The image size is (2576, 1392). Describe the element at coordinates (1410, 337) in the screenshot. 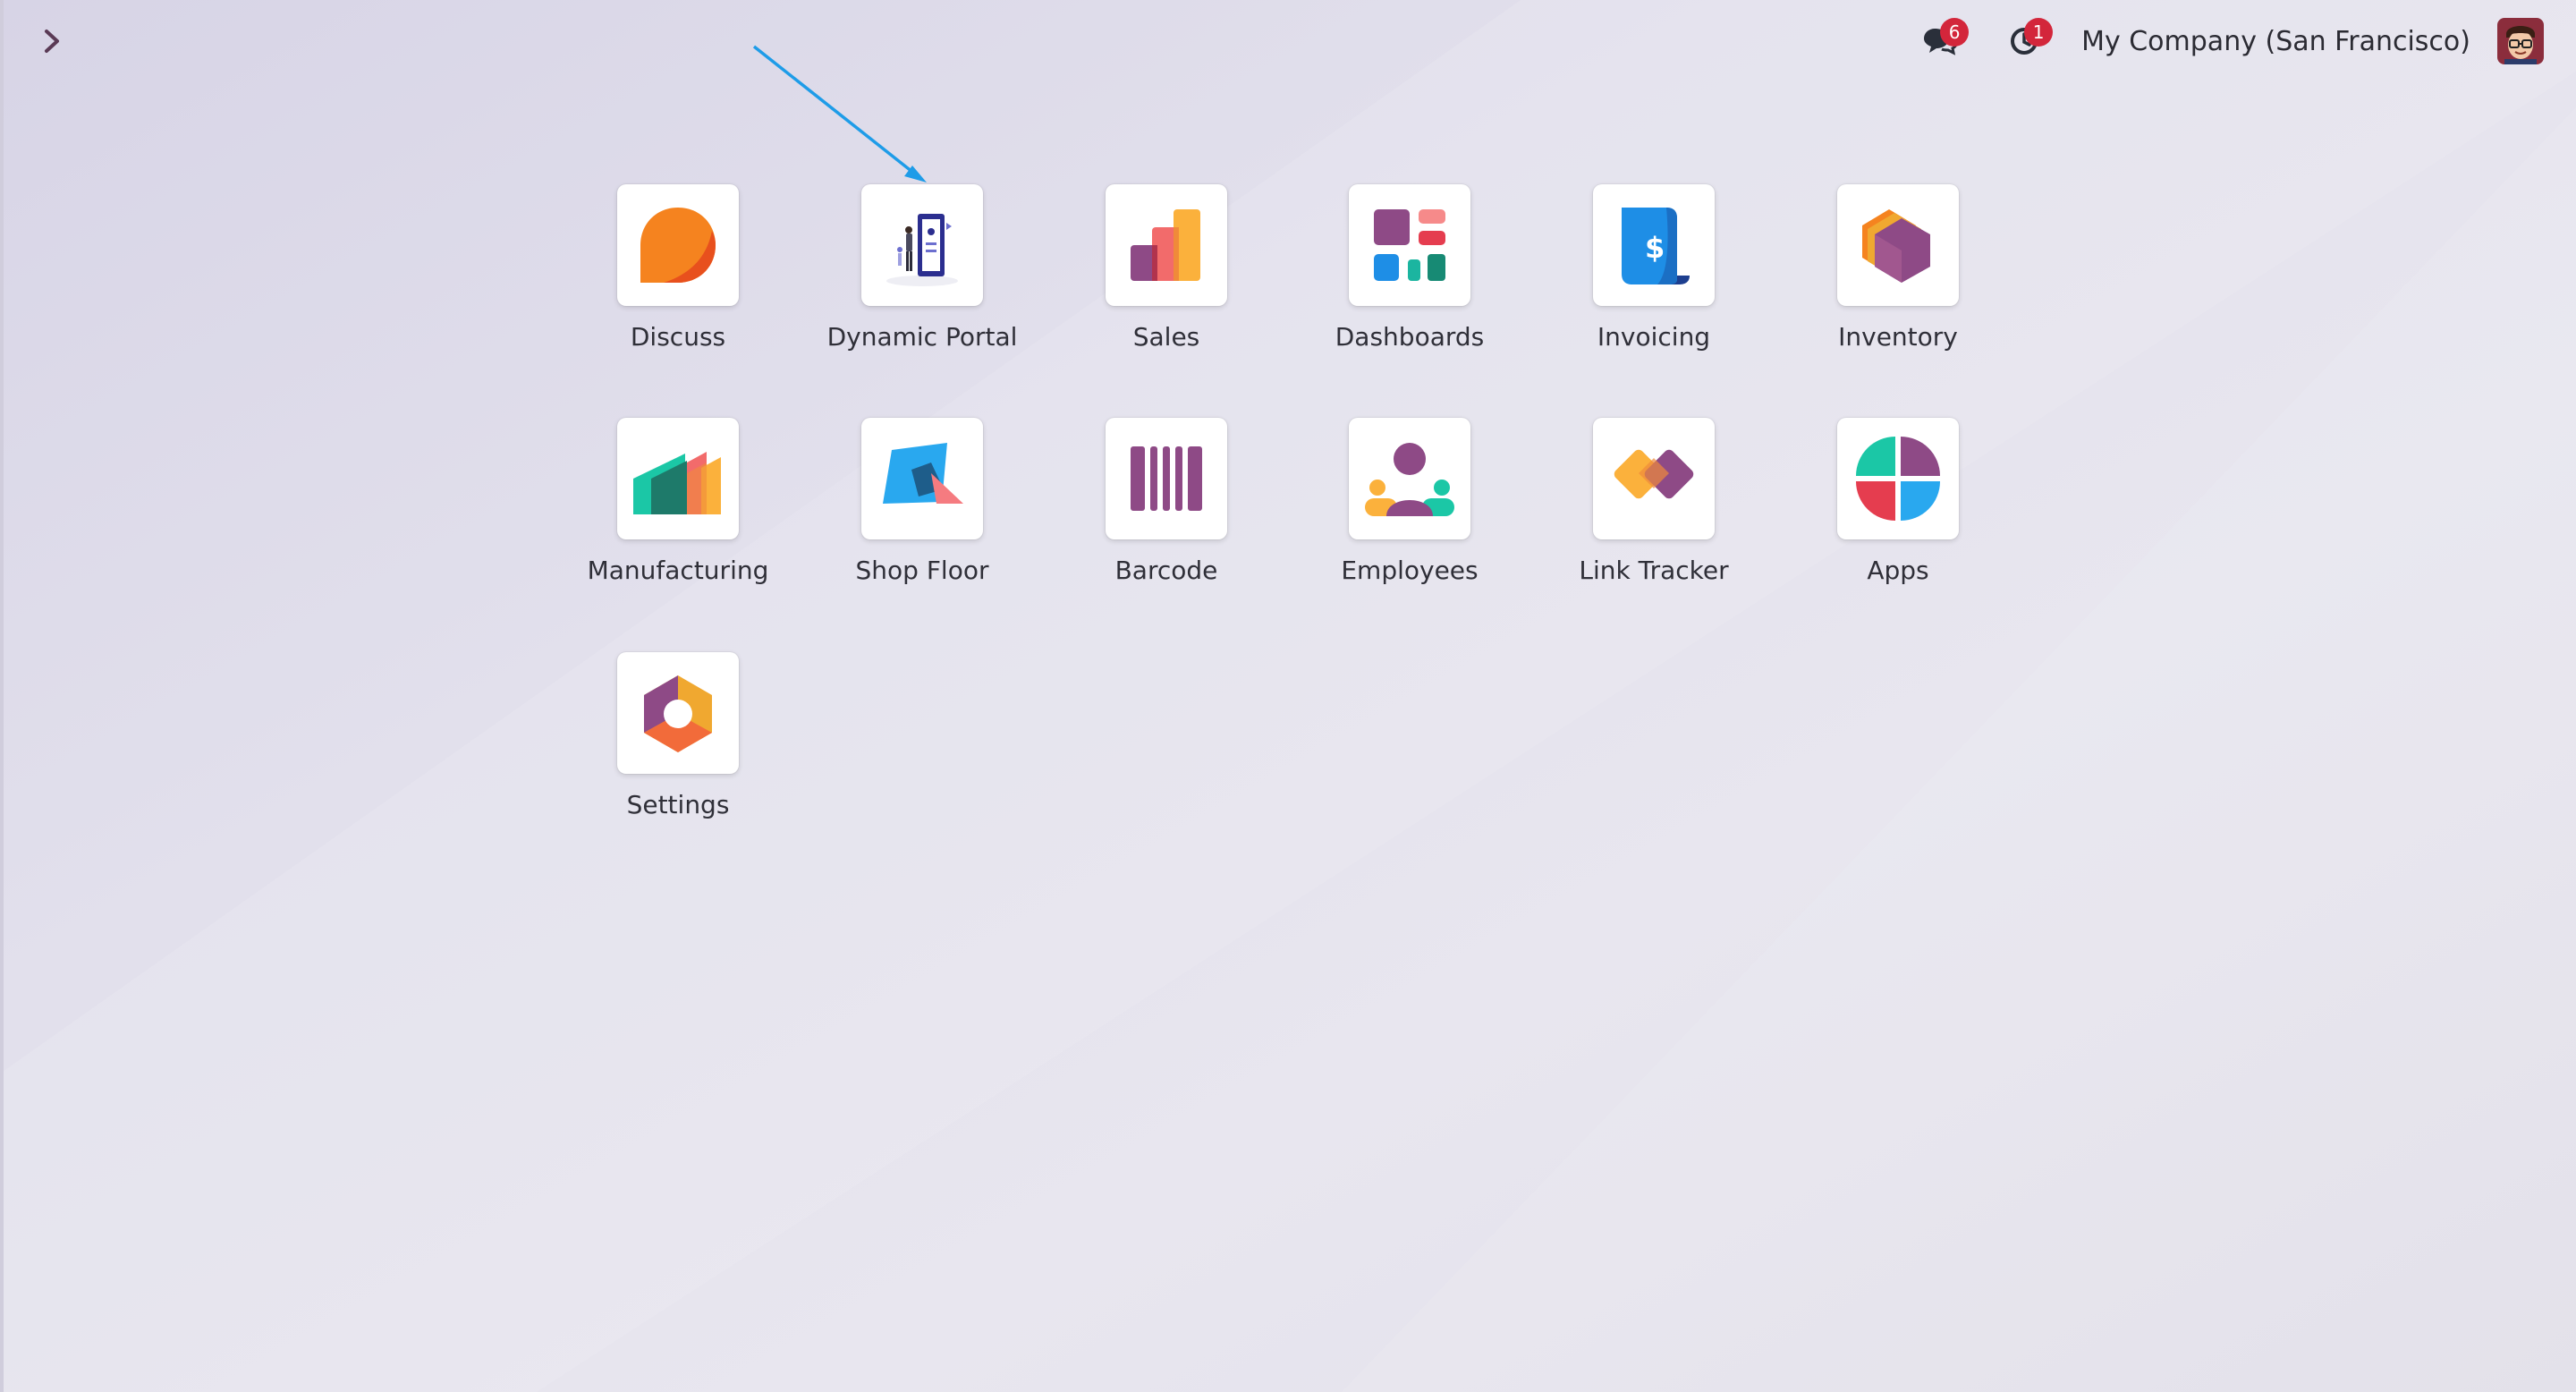

I see `app-label: Dashboards` at that location.